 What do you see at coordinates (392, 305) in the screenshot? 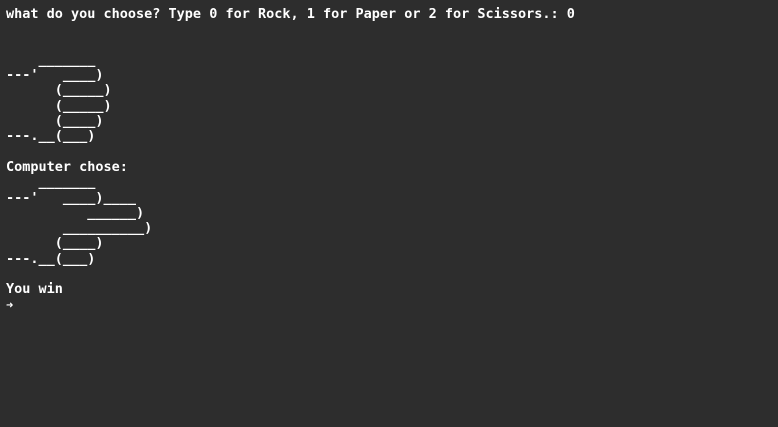
I see `shell-prompt-arrow-icon: ➜` at bounding box center [392, 305].